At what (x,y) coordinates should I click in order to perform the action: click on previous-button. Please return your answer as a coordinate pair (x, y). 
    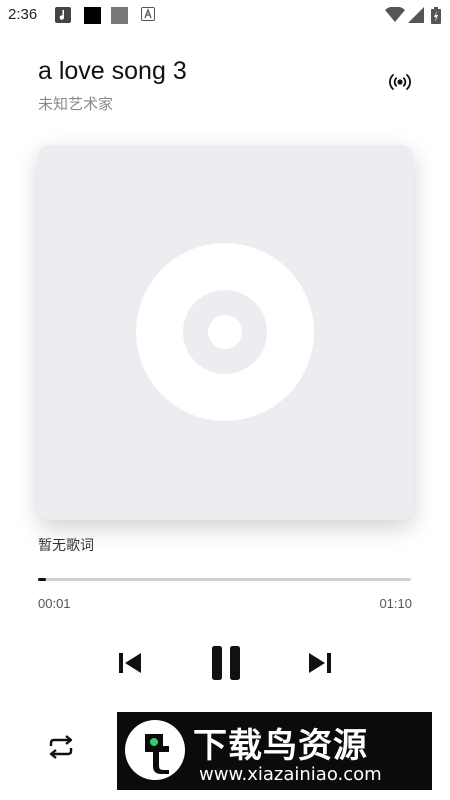
    Looking at the image, I should click on (130, 663).